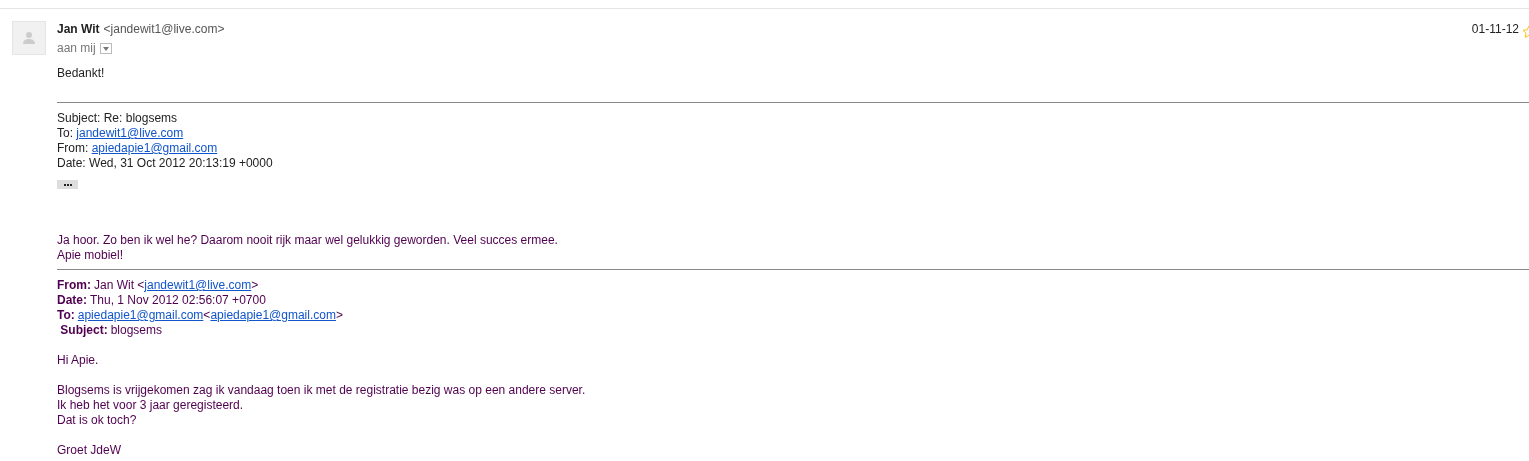  Describe the element at coordinates (165, 163) in the screenshot. I see `header-line: Date: Wed, 31 Oct 2012 20:13:19 +0000` at that location.